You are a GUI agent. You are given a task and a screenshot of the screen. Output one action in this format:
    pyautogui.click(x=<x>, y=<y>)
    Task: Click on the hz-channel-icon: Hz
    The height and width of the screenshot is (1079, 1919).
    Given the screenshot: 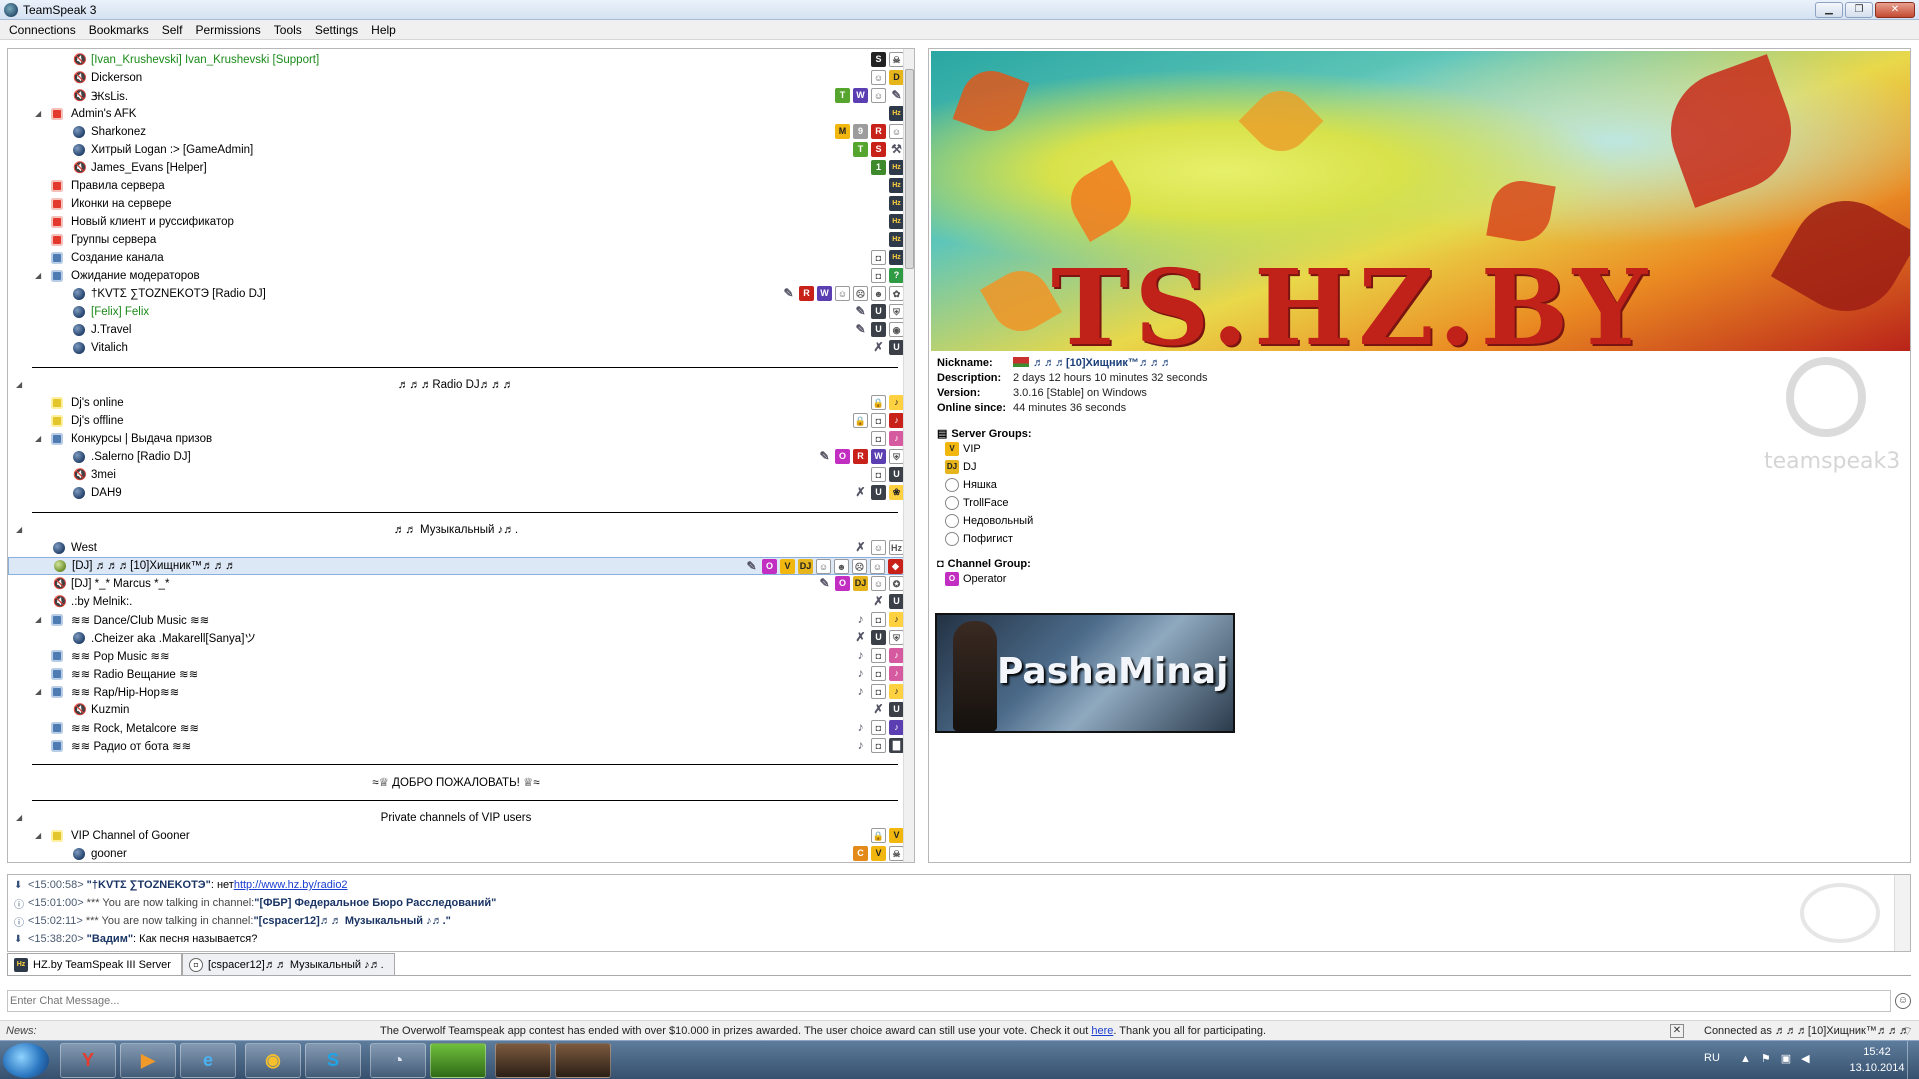 What is the action you would take?
    pyautogui.click(x=896, y=185)
    